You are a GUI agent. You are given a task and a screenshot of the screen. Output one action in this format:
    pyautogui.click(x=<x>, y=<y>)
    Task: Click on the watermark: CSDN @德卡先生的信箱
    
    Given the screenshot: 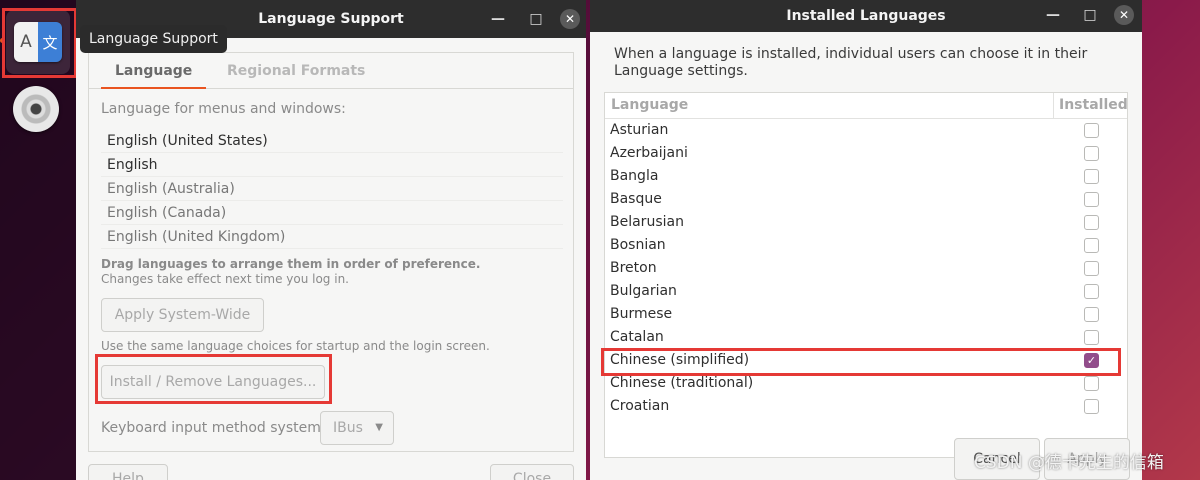 What is the action you would take?
    pyautogui.click(x=1069, y=463)
    